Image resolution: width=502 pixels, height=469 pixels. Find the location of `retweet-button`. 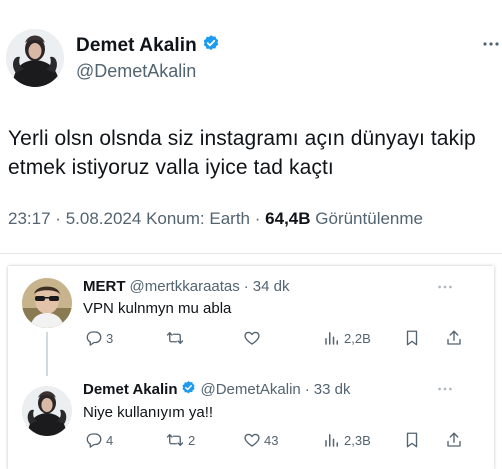

retweet-button is located at coordinates (176, 338).